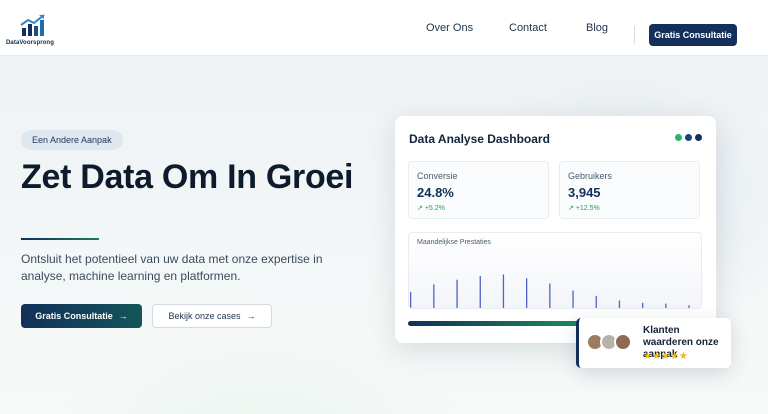  Describe the element at coordinates (204, 316) in the screenshot. I see `view-cases-button-label: Bekijk onze cases` at that location.